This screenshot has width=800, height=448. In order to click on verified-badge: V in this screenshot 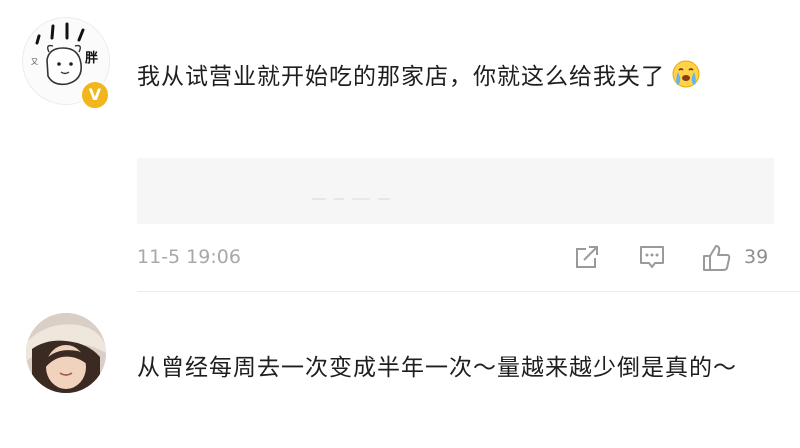, I will do `click(95, 95)`.